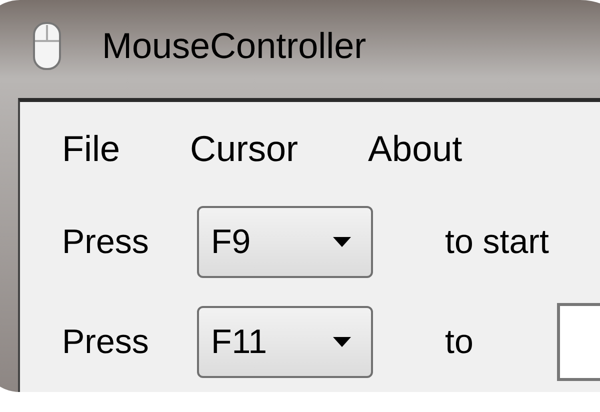 The height and width of the screenshot is (412, 600). What do you see at coordinates (497, 242) in the screenshot?
I see `action-label: to start` at bounding box center [497, 242].